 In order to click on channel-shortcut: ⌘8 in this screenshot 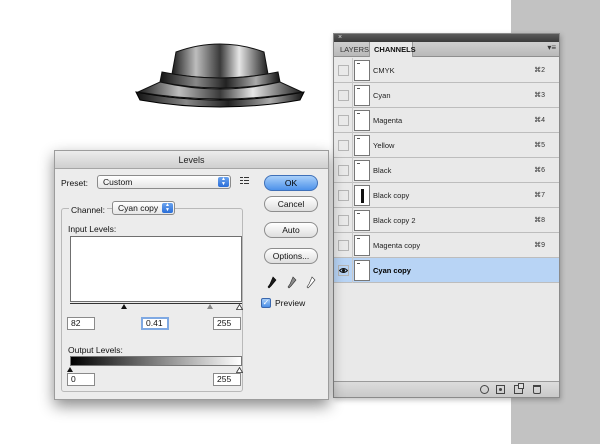, I will do `click(539, 220)`.